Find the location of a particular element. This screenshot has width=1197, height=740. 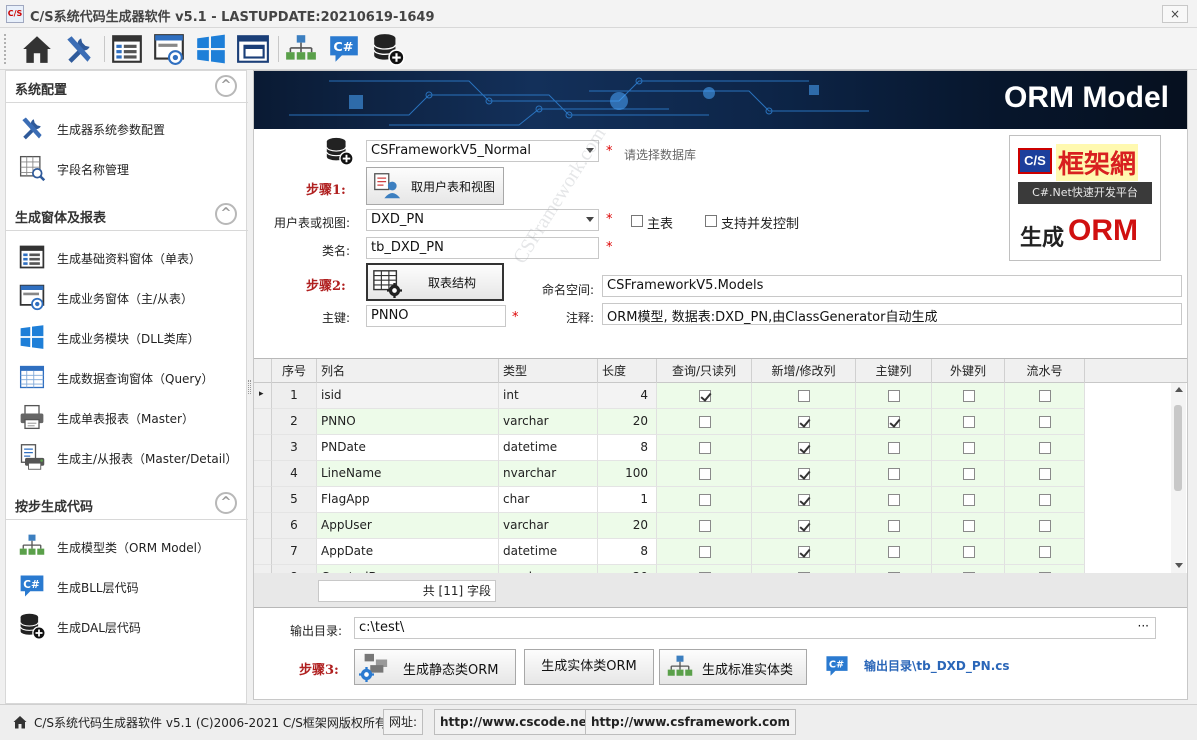

table-view-select: DXD_PN is located at coordinates (482, 220).